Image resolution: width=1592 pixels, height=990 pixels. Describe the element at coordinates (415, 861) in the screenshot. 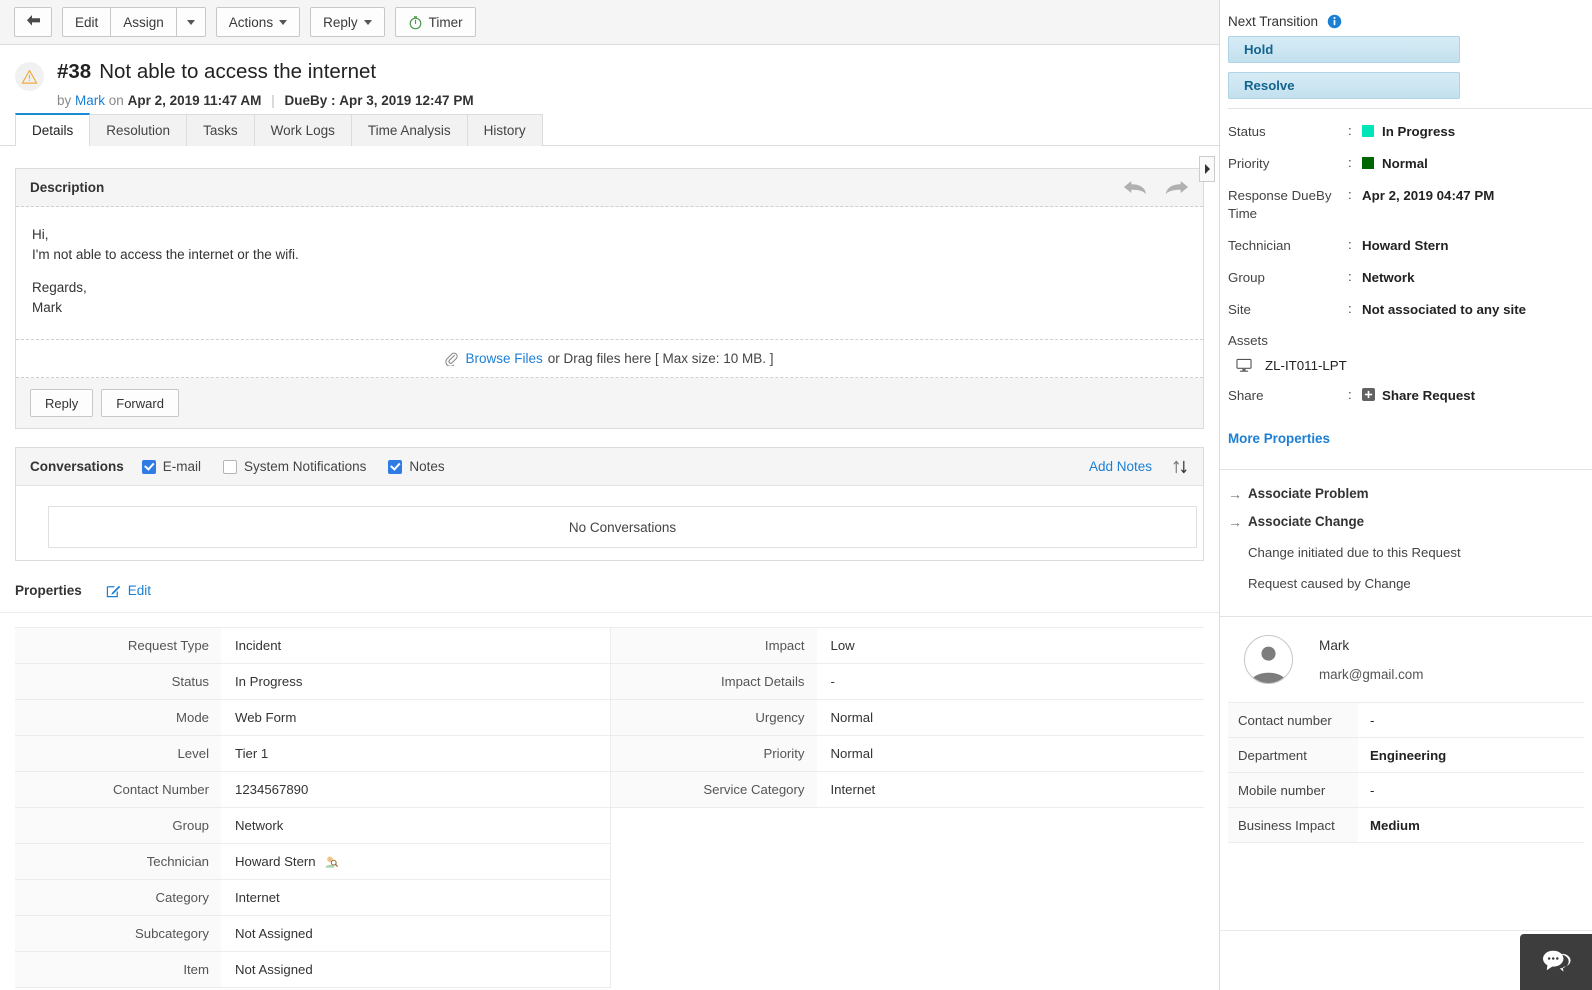

I see `property-value-technician: Howard Stern` at that location.